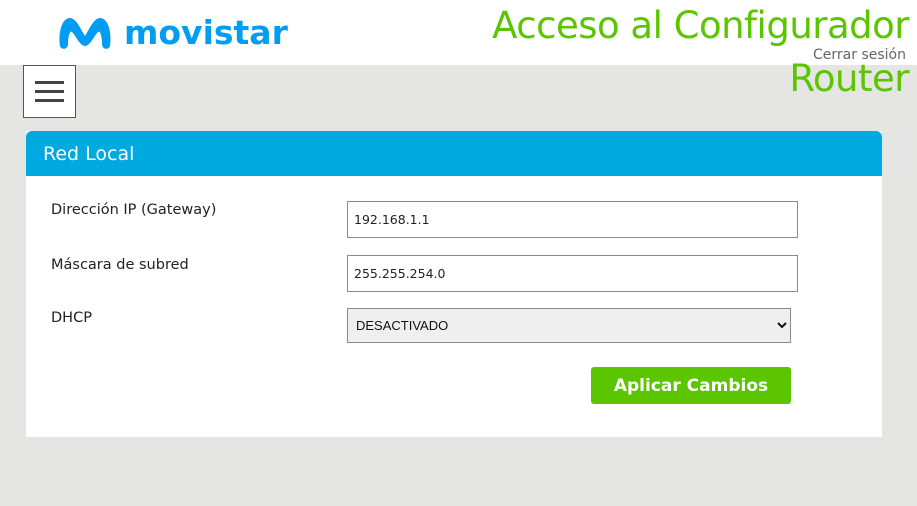 This screenshot has width=917, height=506. Describe the element at coordinates (569, 325) in the screenshot. I see `dhcp-select: DESACTIVADO` at that location.